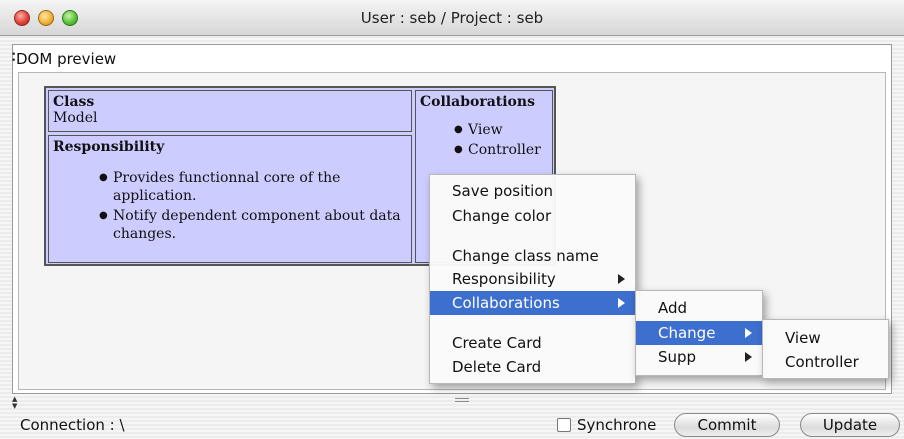 This screenshot has height=439, width=904. I want to click on commit-button: Commit, so click(727, 425).